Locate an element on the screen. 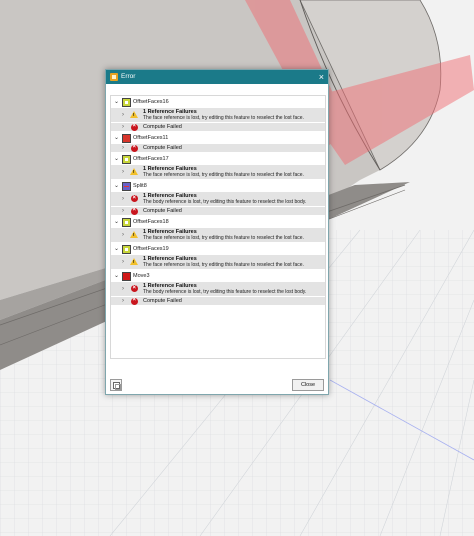 The width and height of the screenshot is (474, 536). move-icon is located at coordinates (126, 276).